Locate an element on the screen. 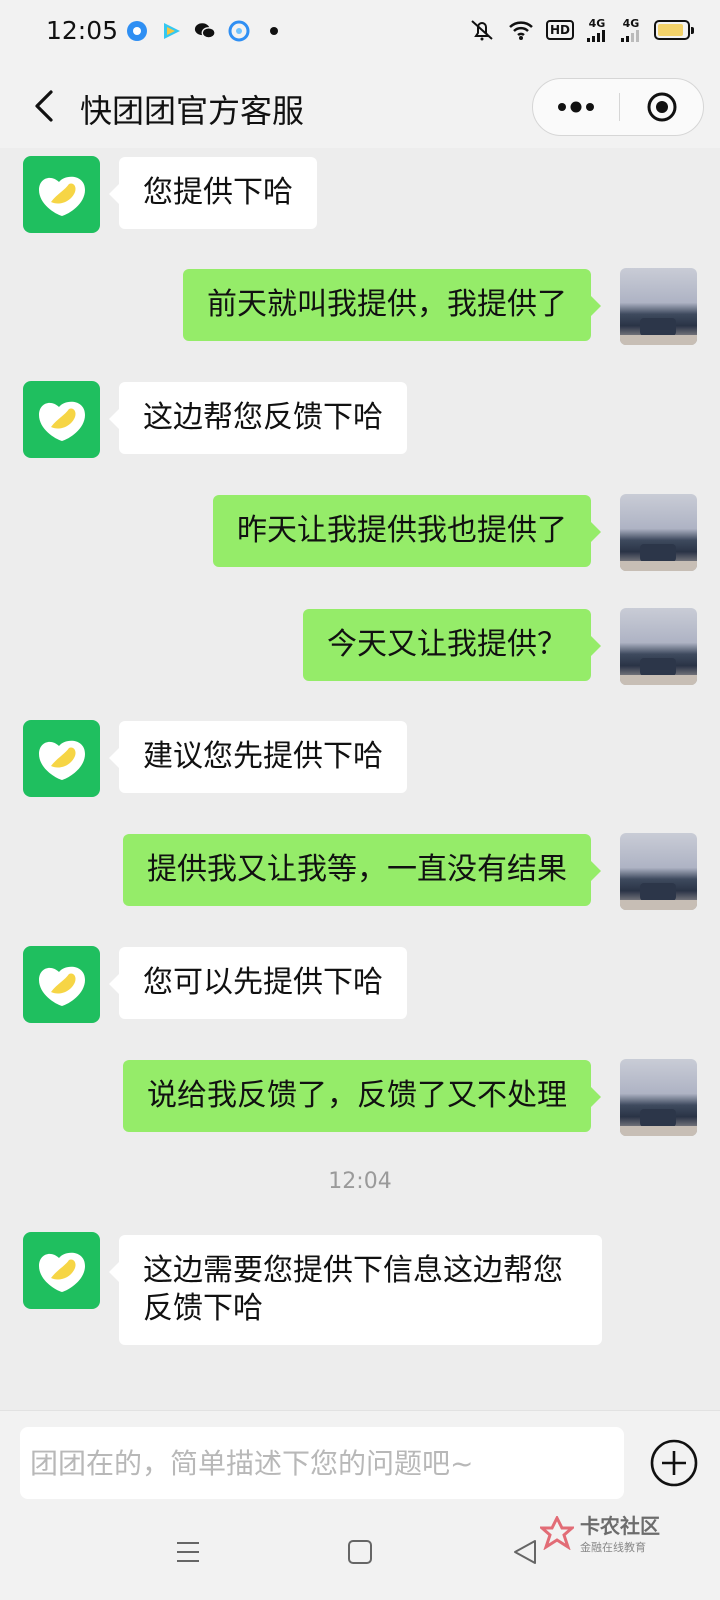 The width and height of the screenshot is (720, 1600). message-bubble-me: 昨天让我提供我也提供了 is located at coordinates (407, 531).